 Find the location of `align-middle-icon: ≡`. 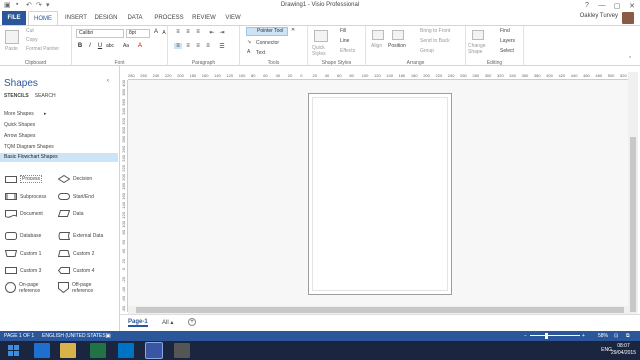

align-middle-icon: ≡ is located at coordinates (188, 32).